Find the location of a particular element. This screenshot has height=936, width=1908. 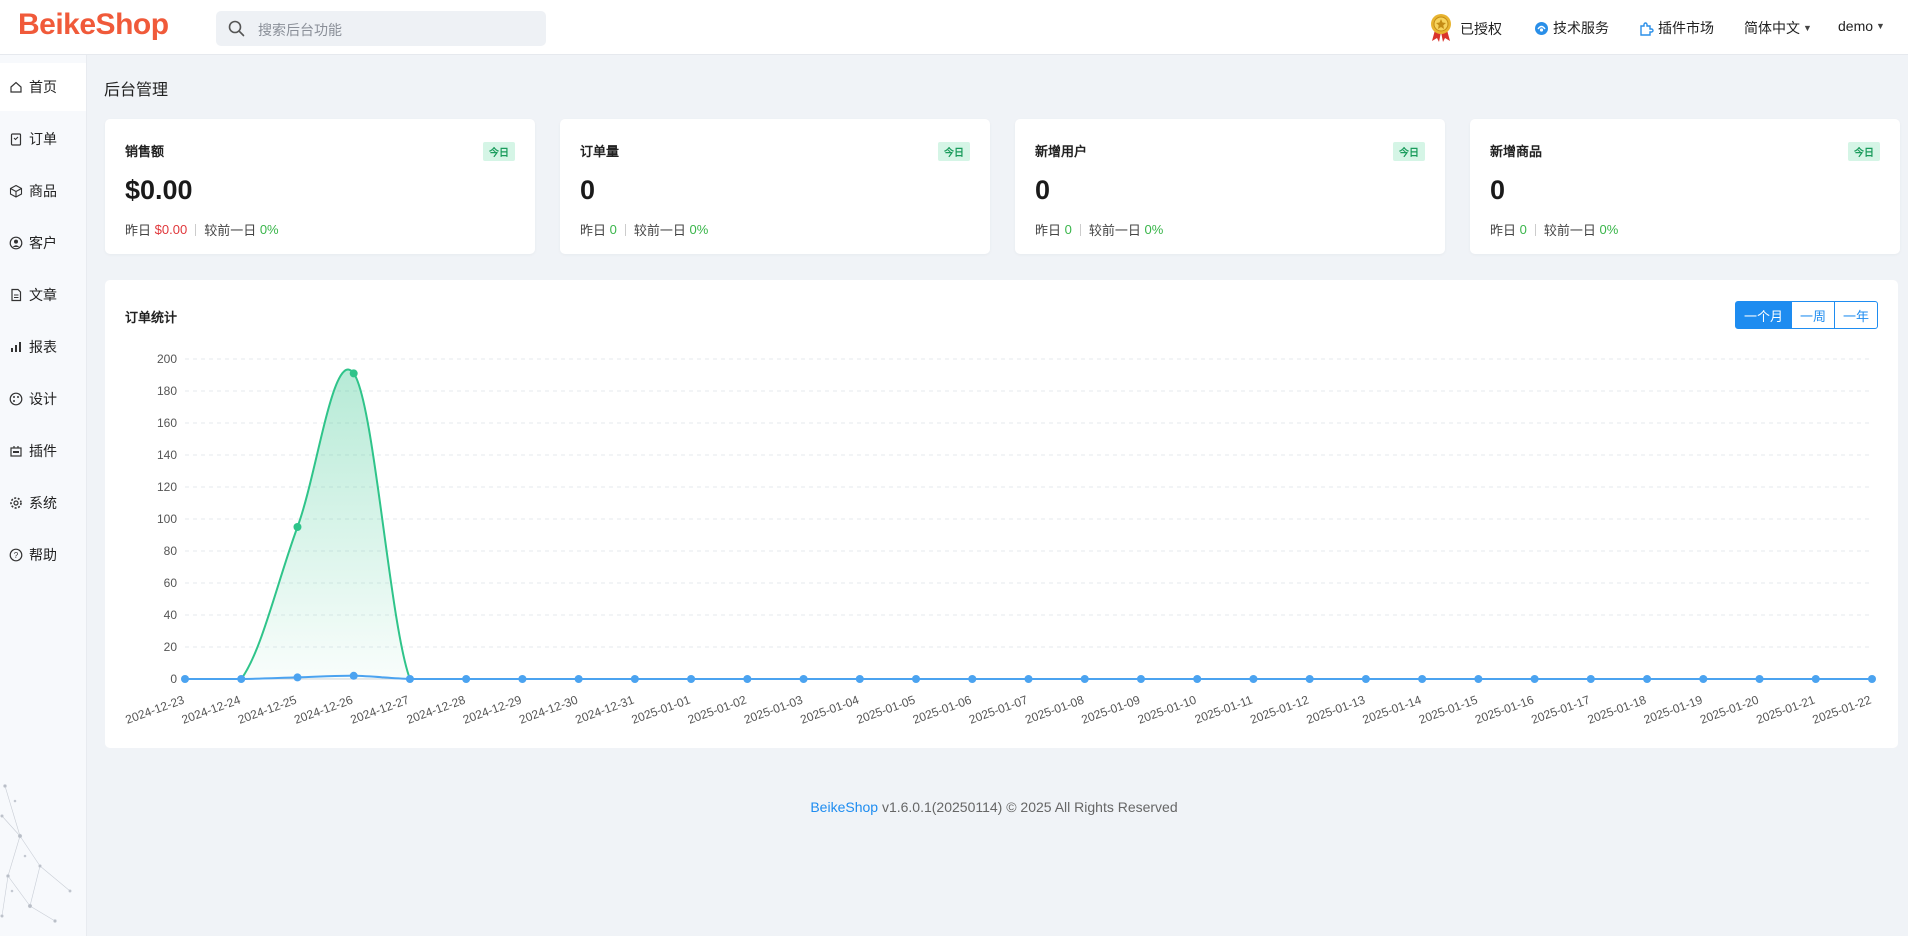

x-tick-label: 2025-01-12 is located at coordinates (1279, 710).